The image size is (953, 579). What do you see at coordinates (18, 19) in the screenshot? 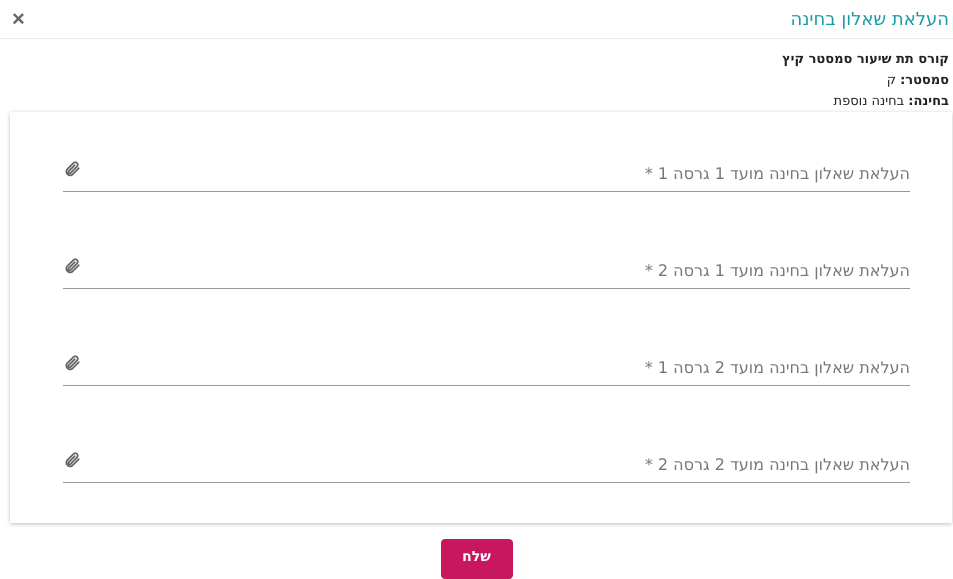
I see `close-button: ×` at bounding box center [18, 19].